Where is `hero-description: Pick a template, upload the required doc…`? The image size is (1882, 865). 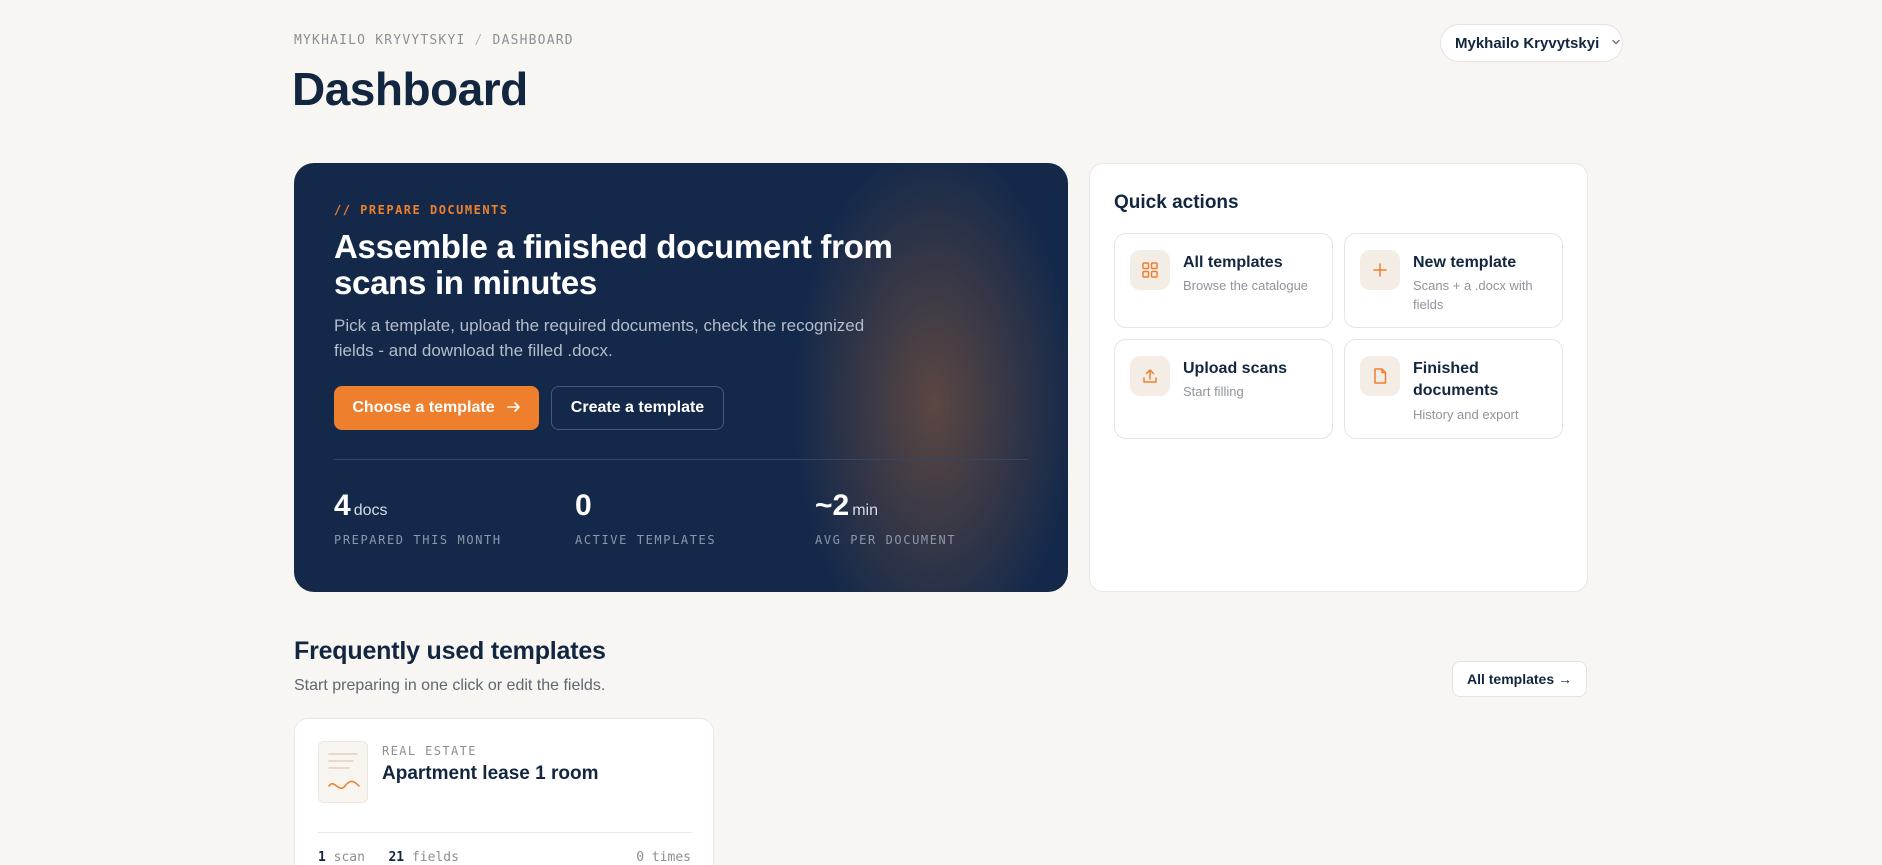 hero-description: Pick a template, upload the required doc… is located at coordinates (599, 338).